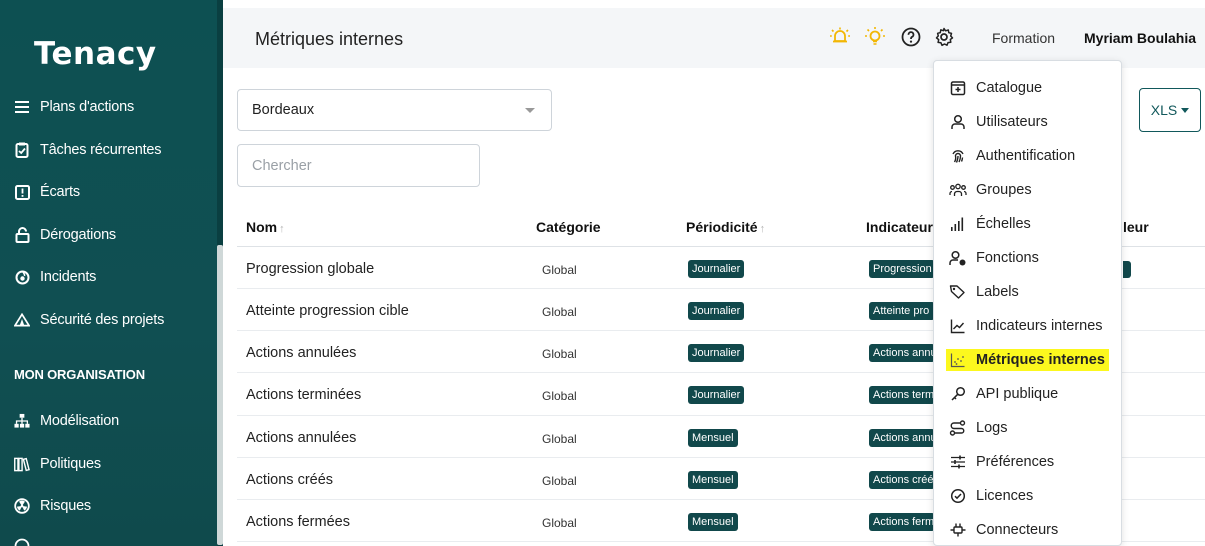 The height and width of the screenshot is (546, 1205). What do you see at coordinates (394, 110) in the screenshot?
I see `site-select: Bordeaux` at bounding box center [394, 110].